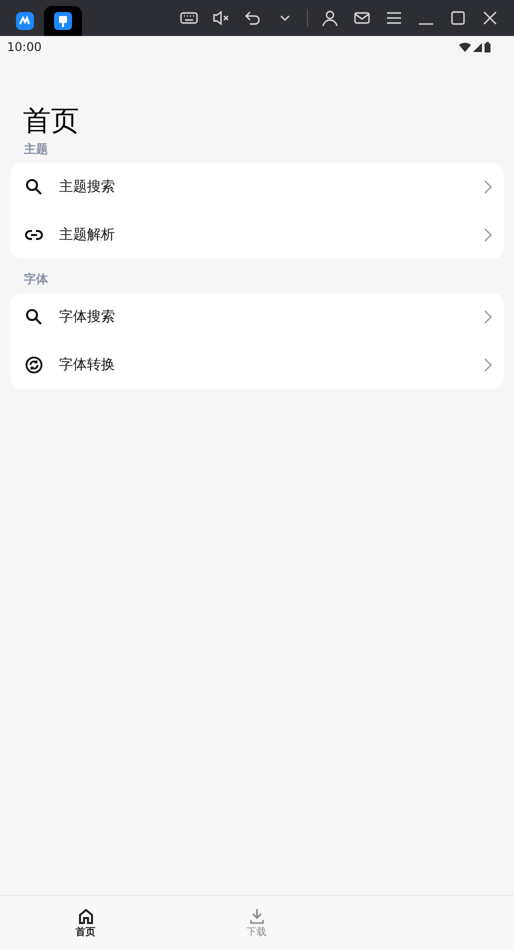 The height and width of the screenshot is (950, 514). Describe the element at coordinates (465, 47) in the screenshot. I see `wifi-icon` at that location.